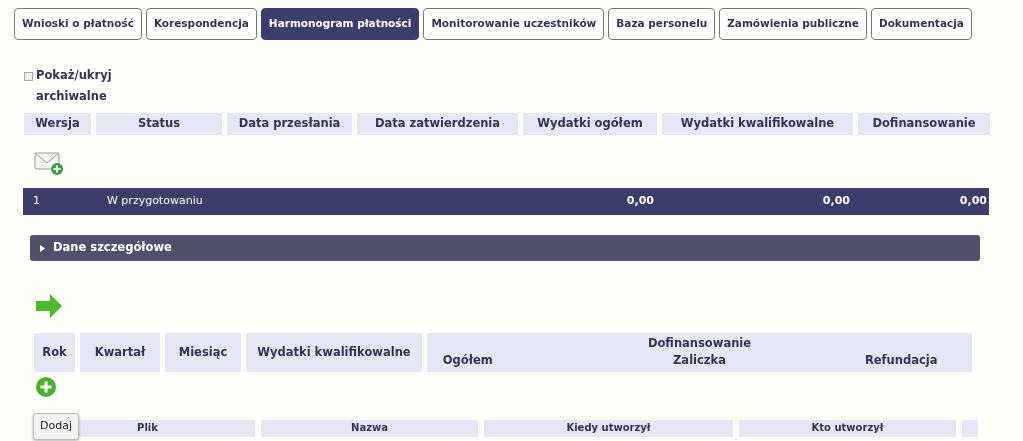  Describe the element at coordinates (159, 124) in the screenshot. I see `column-header: Status` at that location.